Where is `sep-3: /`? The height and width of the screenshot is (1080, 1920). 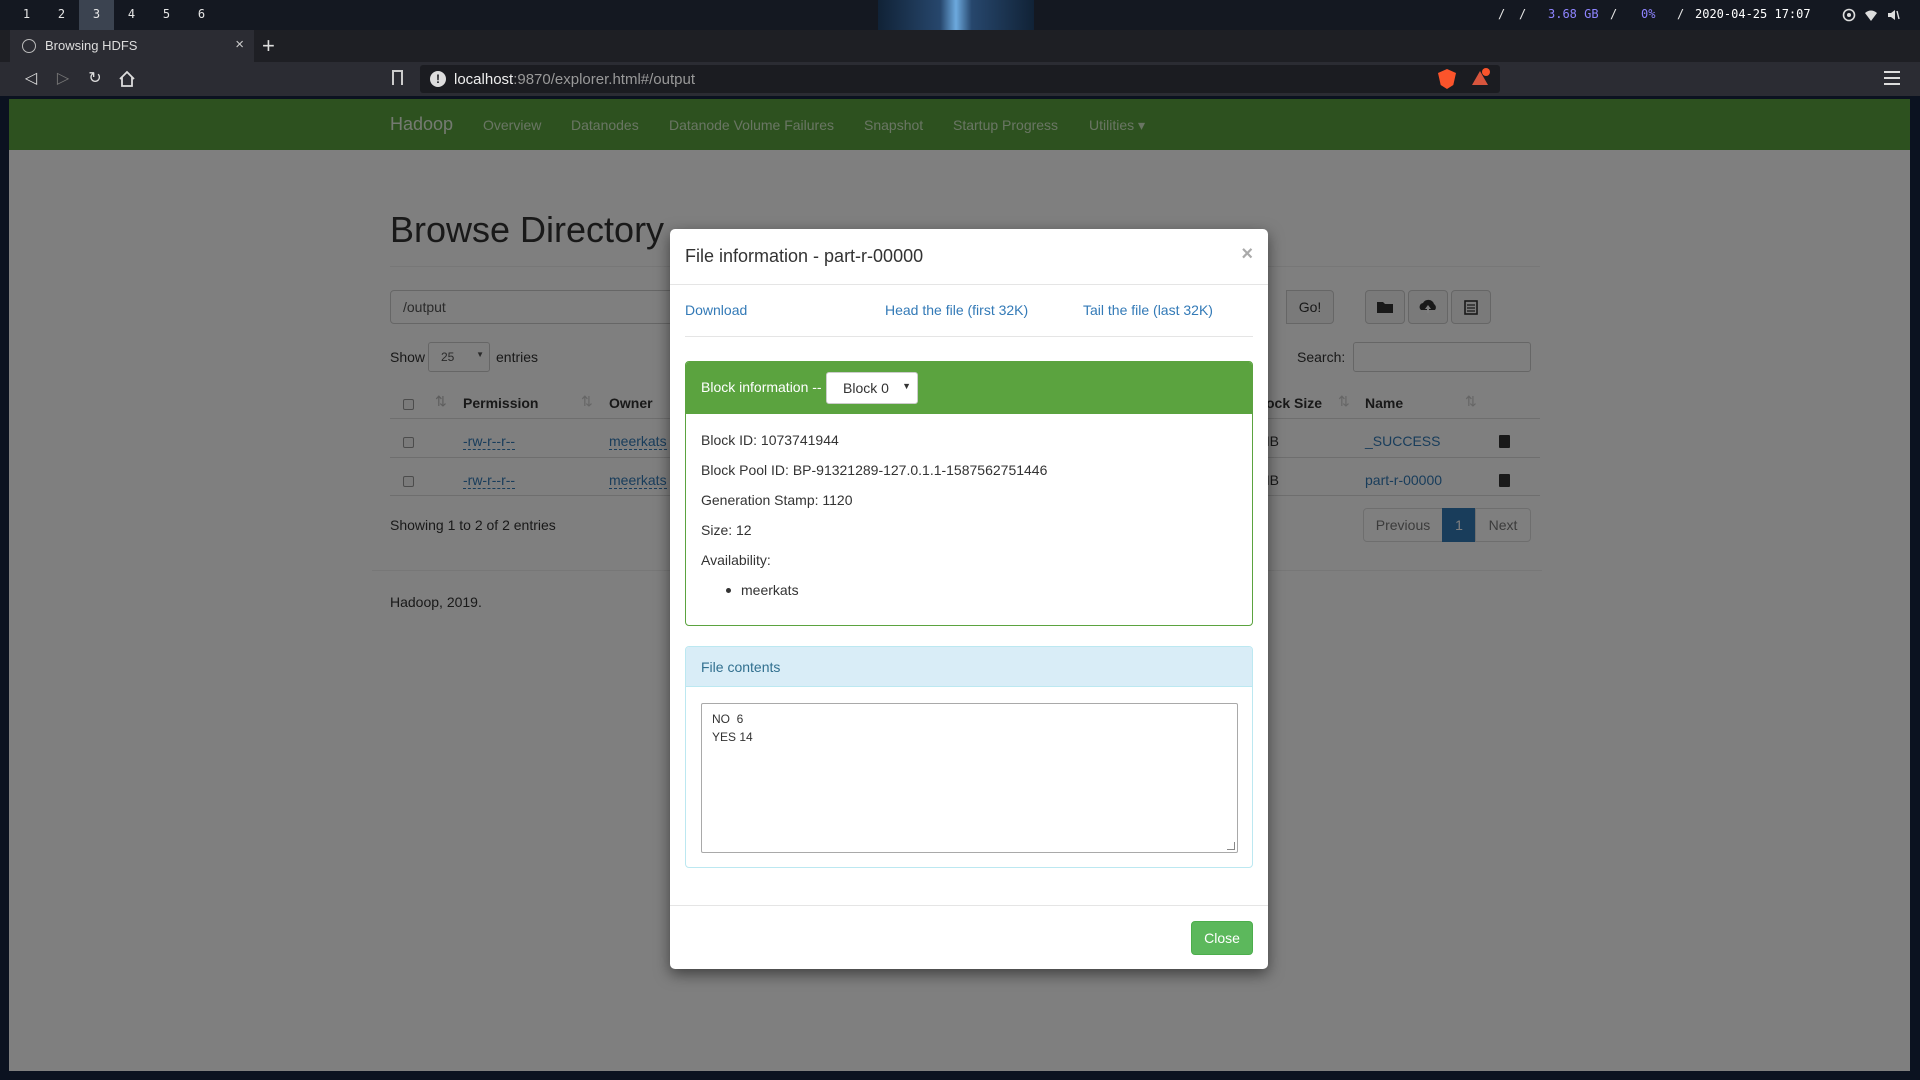
sep-3: / is located at coordinates (1614, 14).